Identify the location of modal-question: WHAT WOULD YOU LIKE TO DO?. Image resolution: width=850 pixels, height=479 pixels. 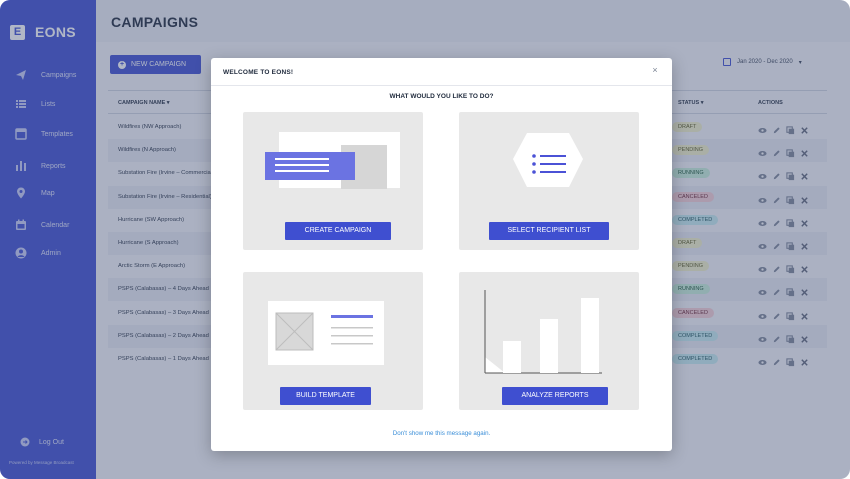
(441, 96).